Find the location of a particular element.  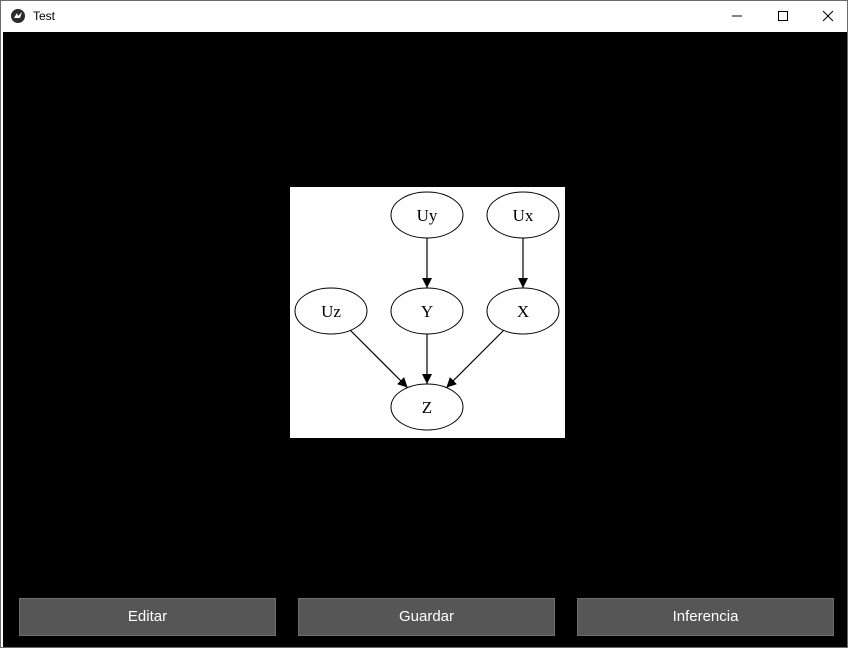

close-button is located at coordinates (826, 16).